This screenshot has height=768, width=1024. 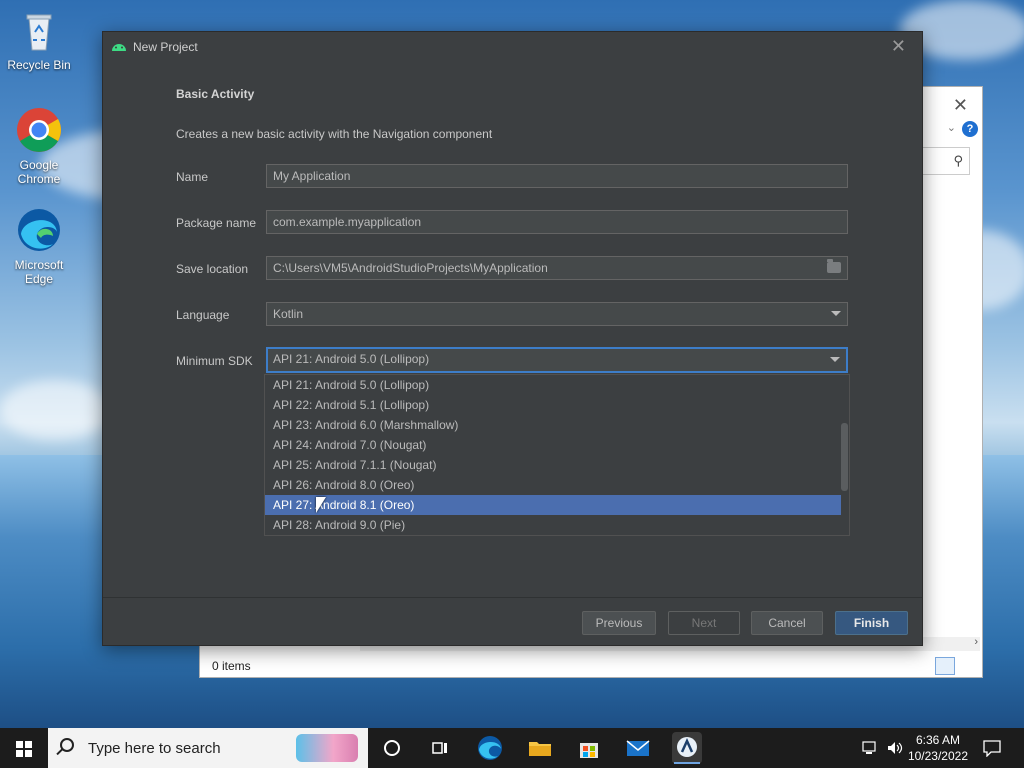 I want to click on cloud, so click(x=55, y=410).